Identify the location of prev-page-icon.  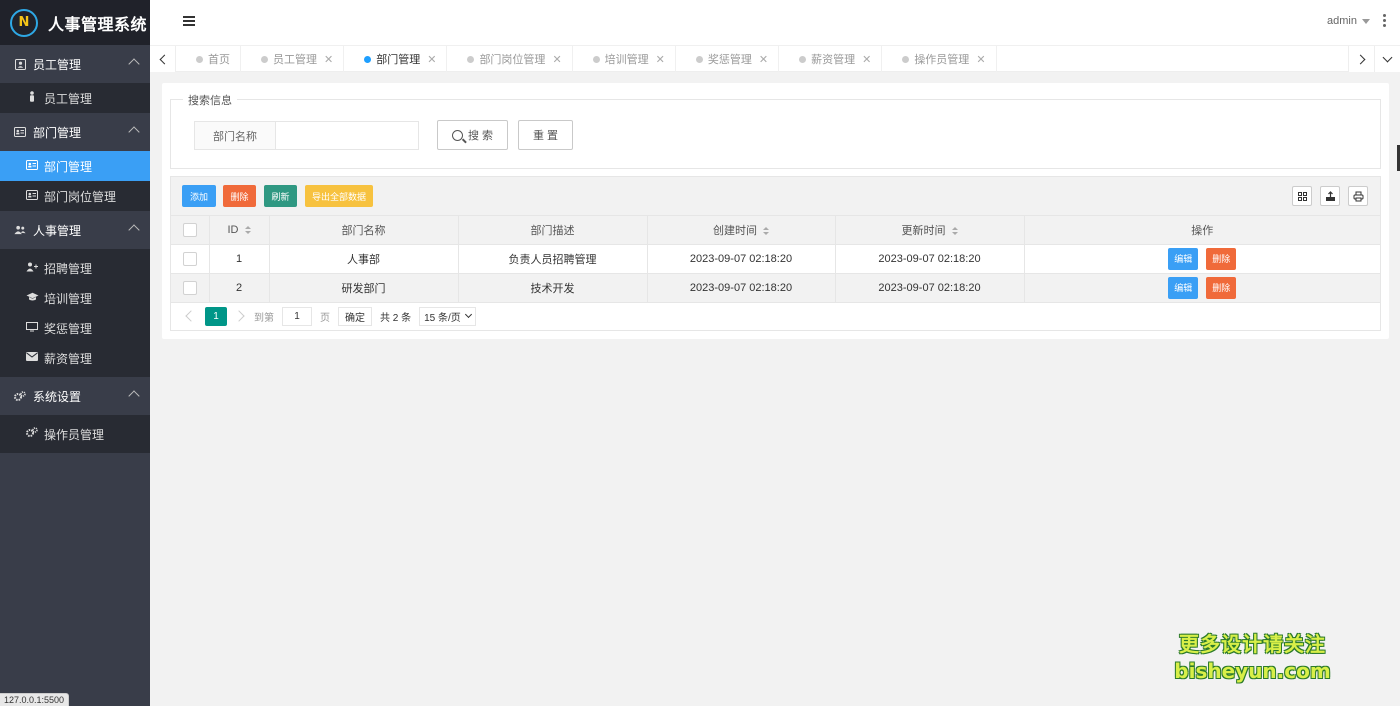
(191, 316).